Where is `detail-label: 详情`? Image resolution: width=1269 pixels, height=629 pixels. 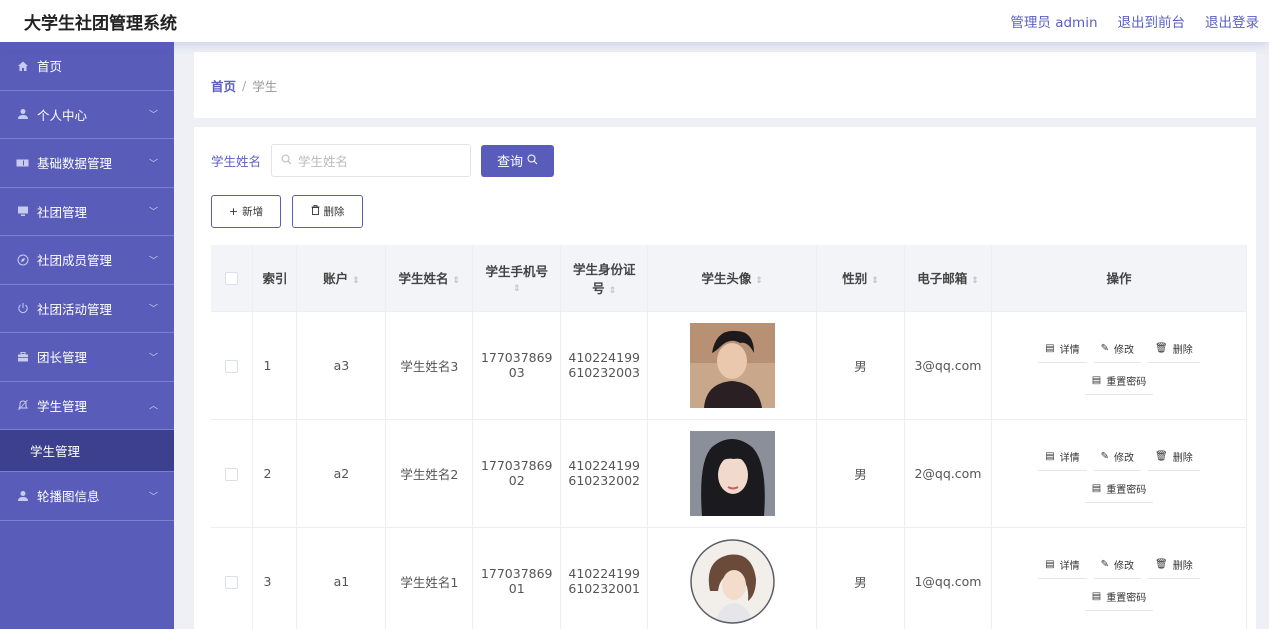 detail-label: 详情 is located at coordinates (1069, 350).